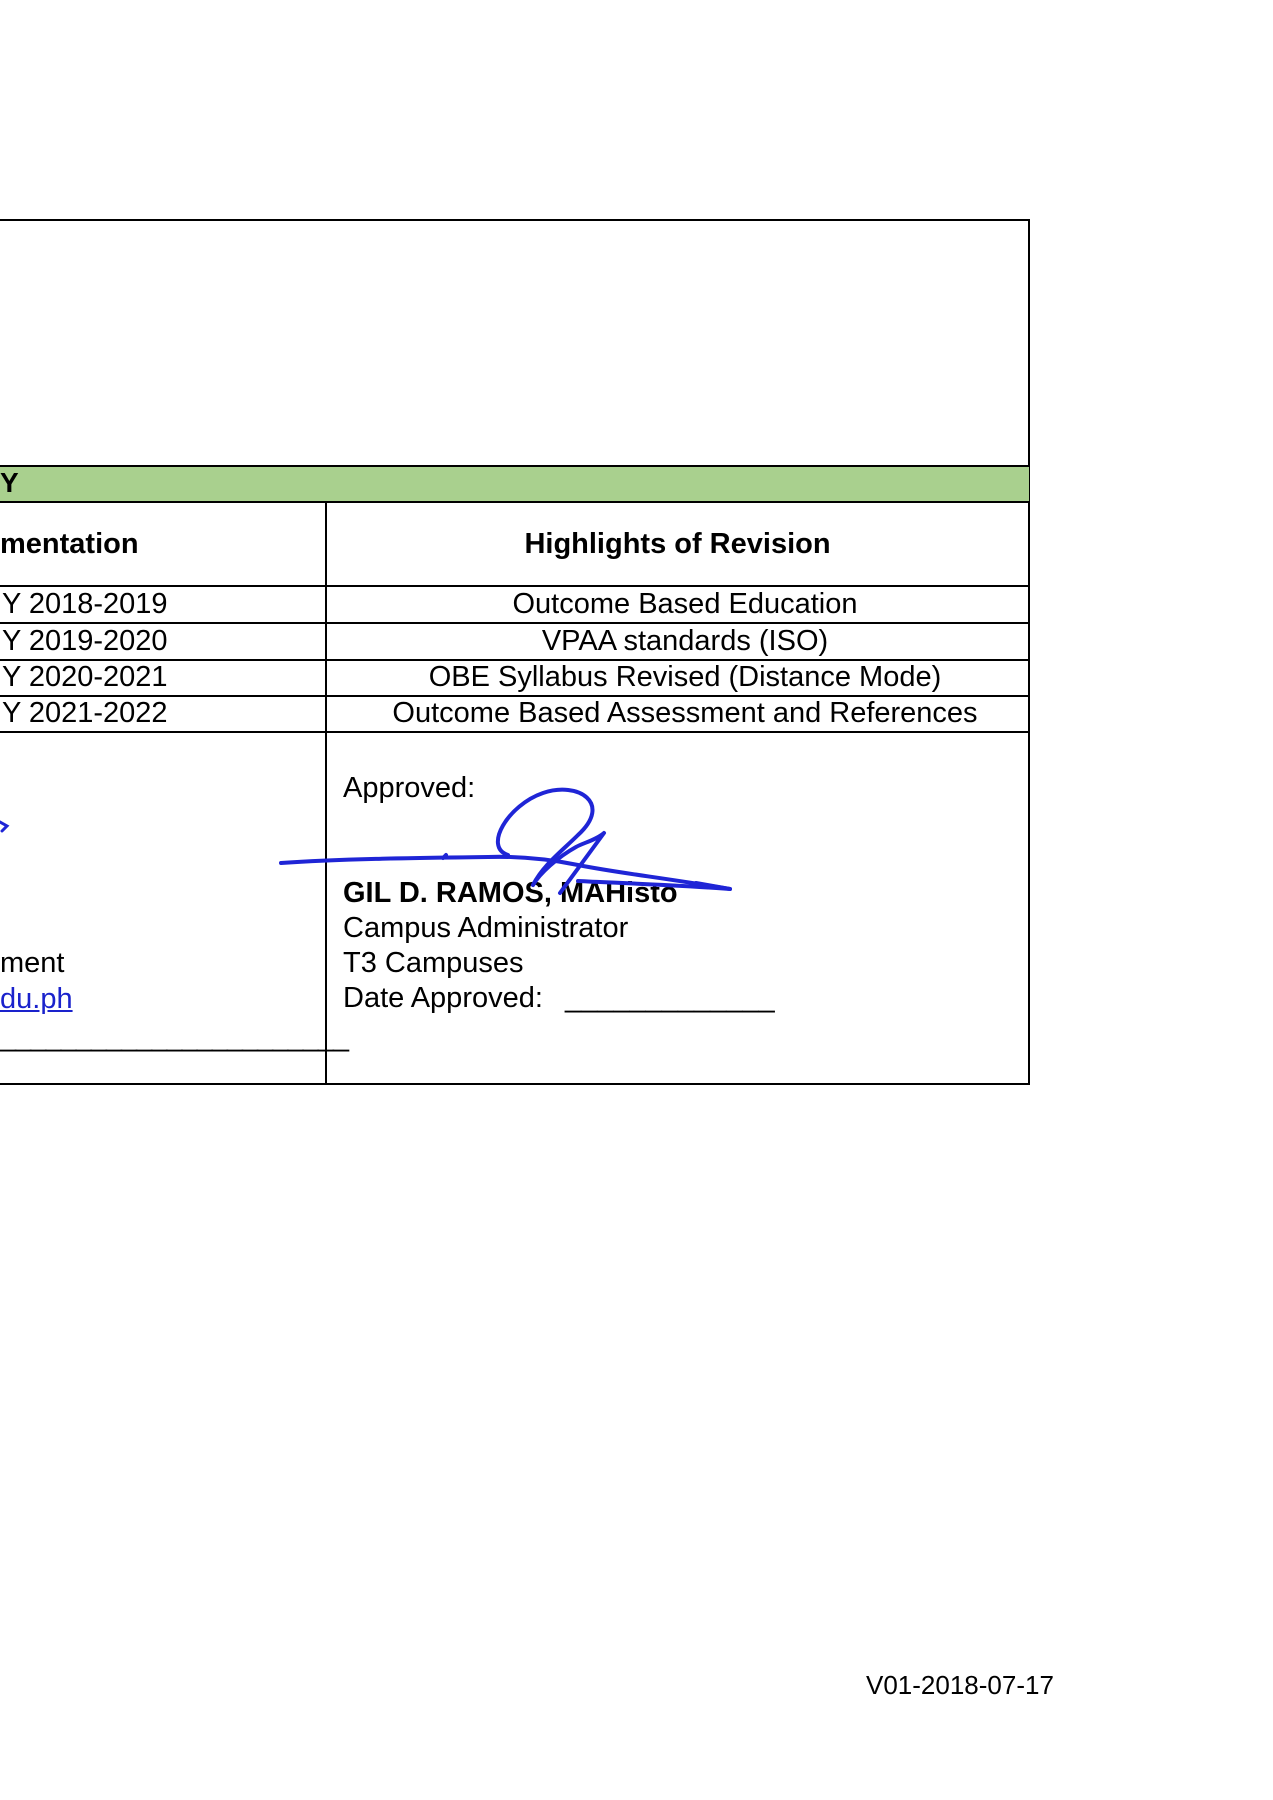 This screenshot has width=1273, height=1800. Describe the element at coordinates (515, 466) in the screenshot. I see `band-top-line` at that location.